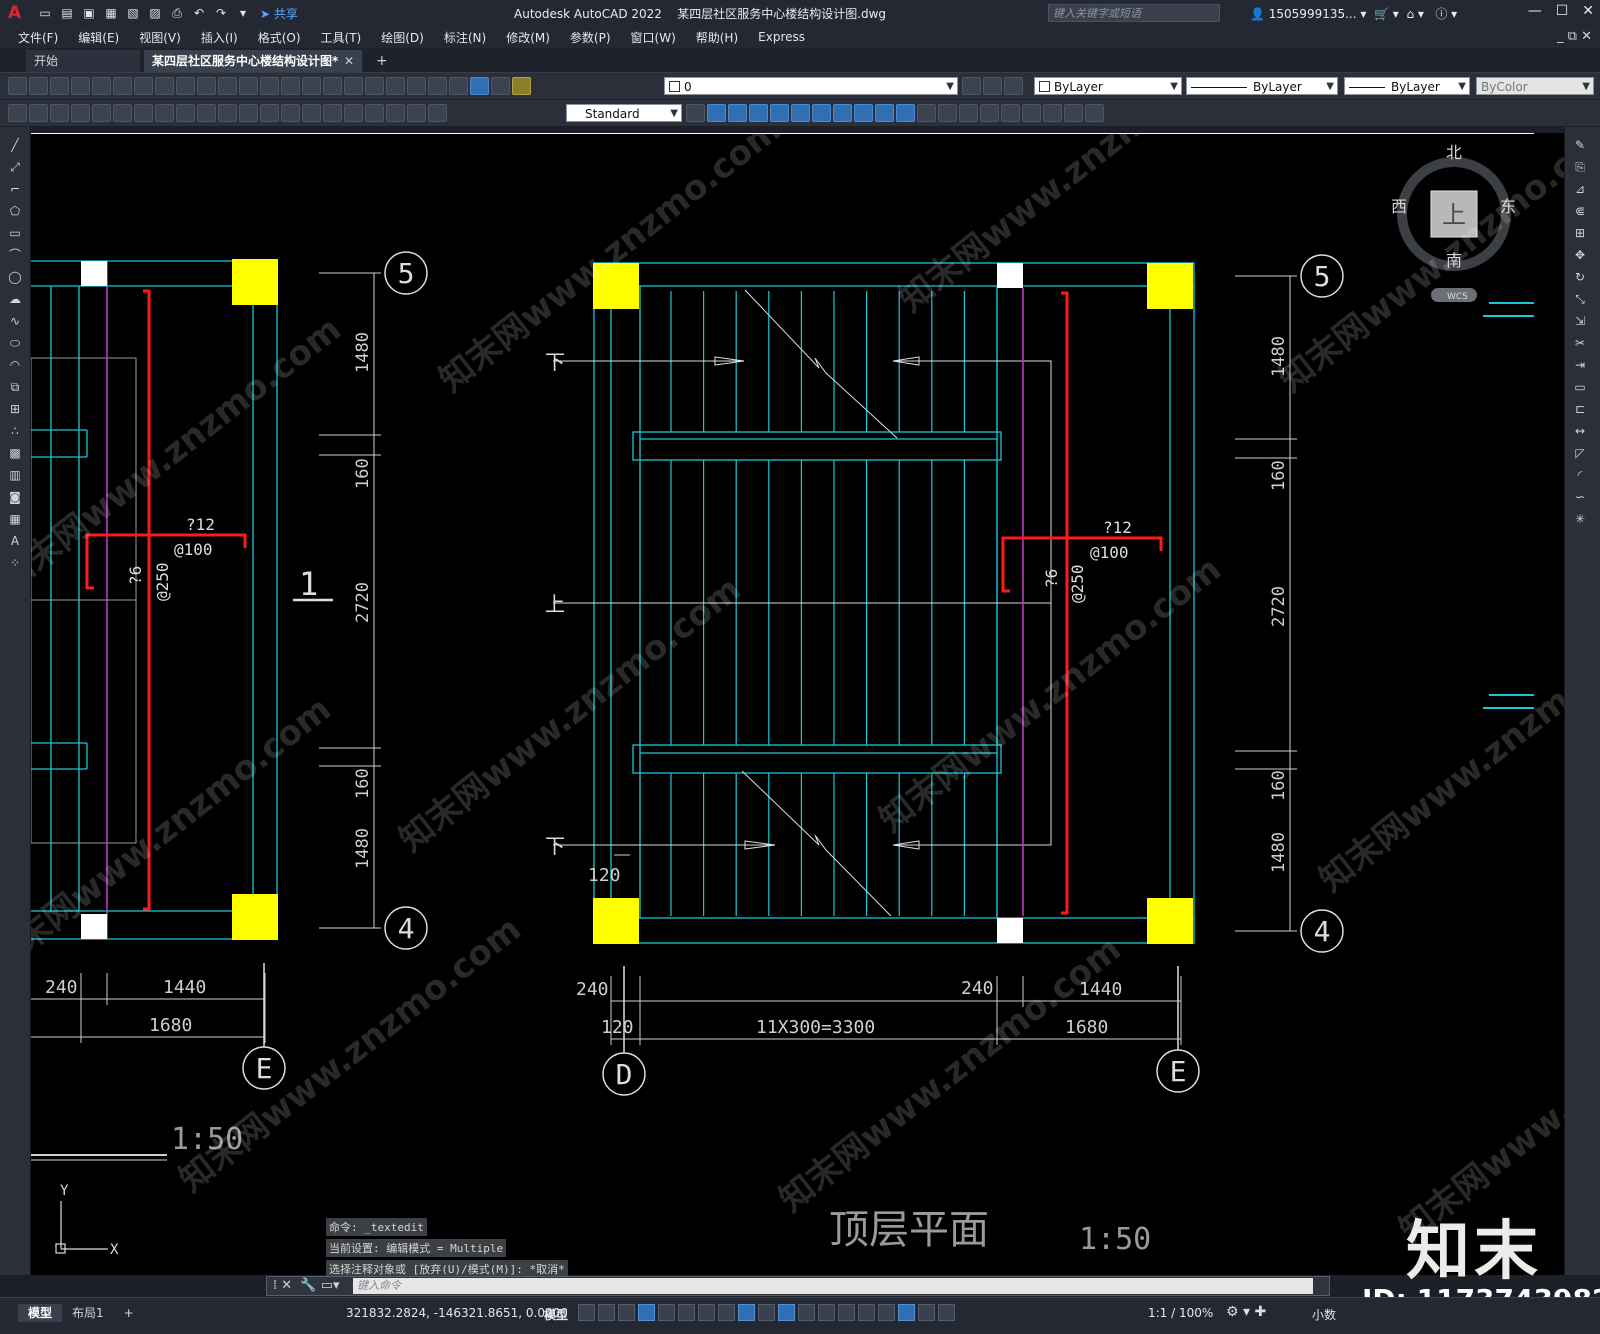 This screenshot has height=1334, width=1600. I want to click on hatch-icon: ▩, so click(15, 453).